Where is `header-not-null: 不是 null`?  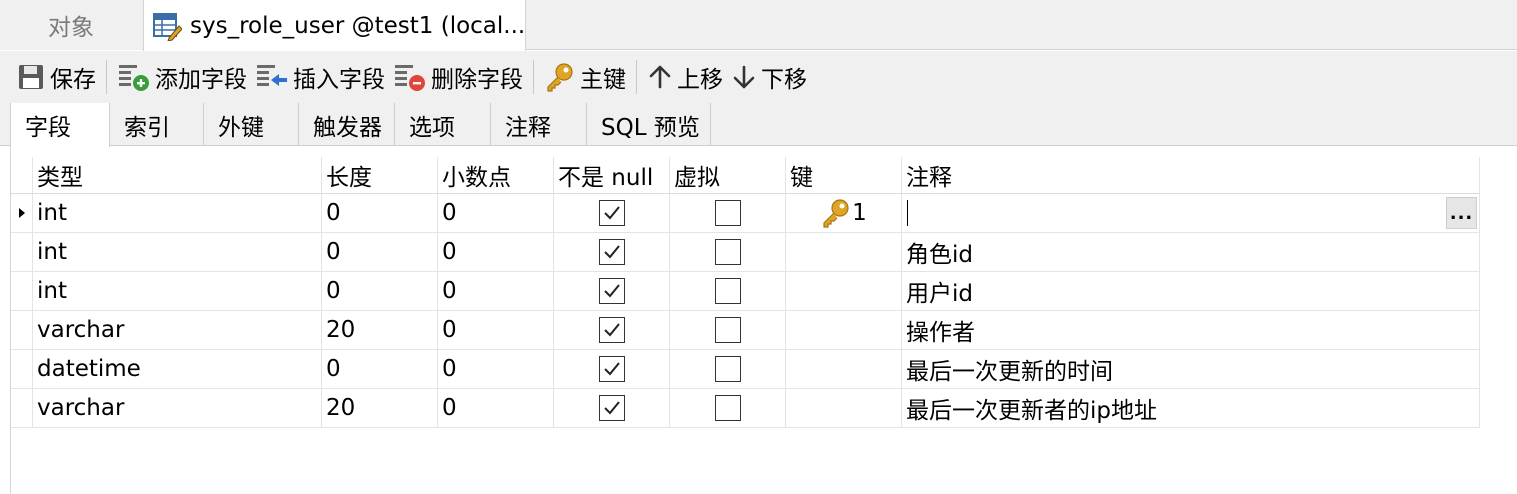 header-not-null: 不是 null is located at coordinates (612, 175).